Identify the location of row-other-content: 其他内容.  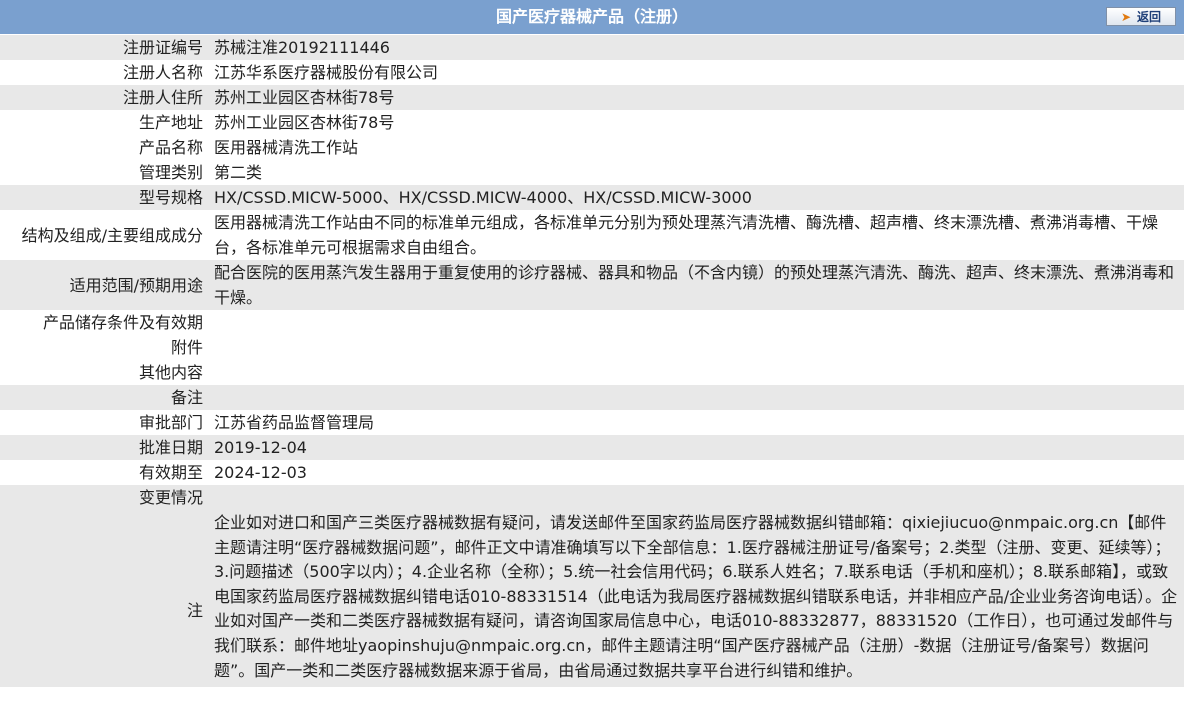
(592, 372).